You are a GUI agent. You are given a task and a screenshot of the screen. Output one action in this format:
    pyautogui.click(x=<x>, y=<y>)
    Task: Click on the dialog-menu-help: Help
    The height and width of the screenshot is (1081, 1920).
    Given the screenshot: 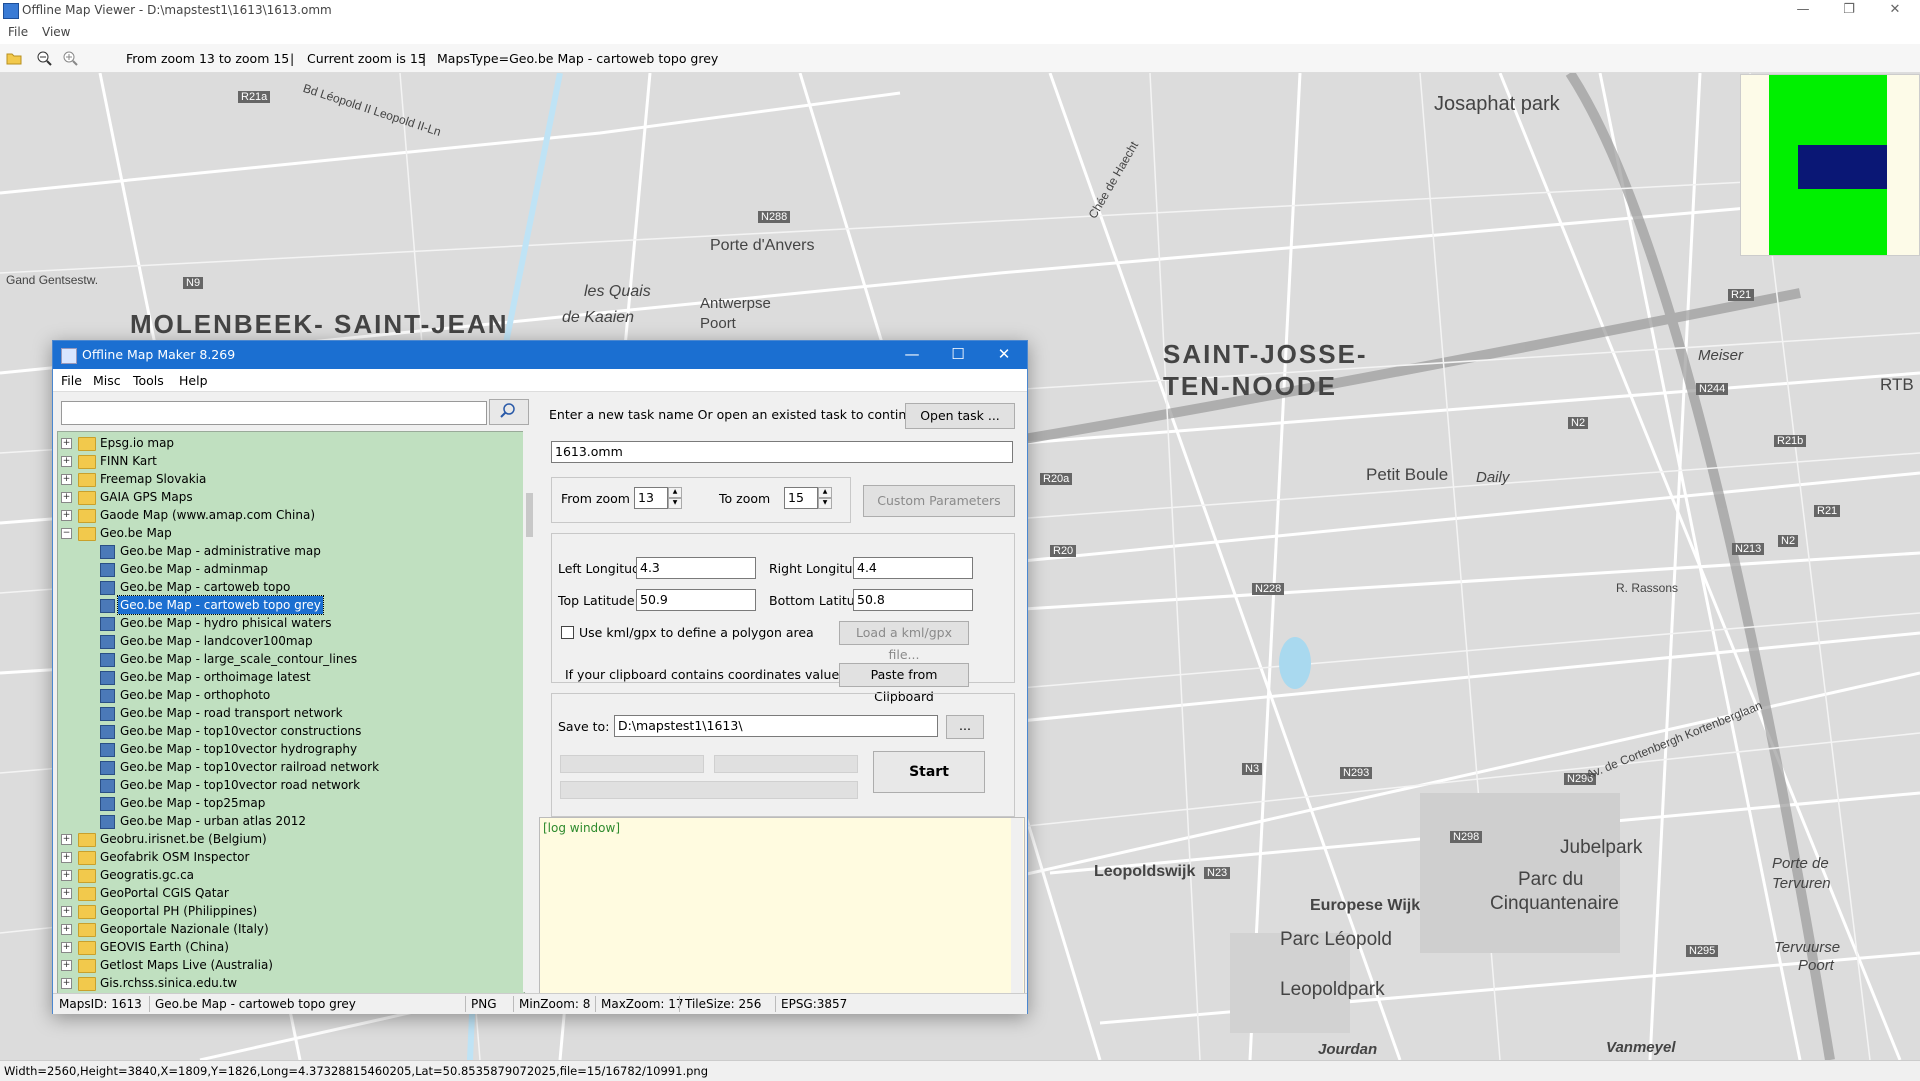 What is the action you would take?
    pyautogui.click(x=193, y=380)
    